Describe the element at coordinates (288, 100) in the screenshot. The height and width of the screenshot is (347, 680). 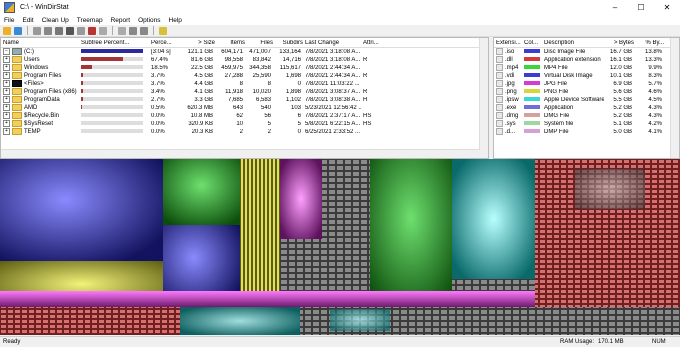
I see `subdirs-cell: 1,102` at that location.